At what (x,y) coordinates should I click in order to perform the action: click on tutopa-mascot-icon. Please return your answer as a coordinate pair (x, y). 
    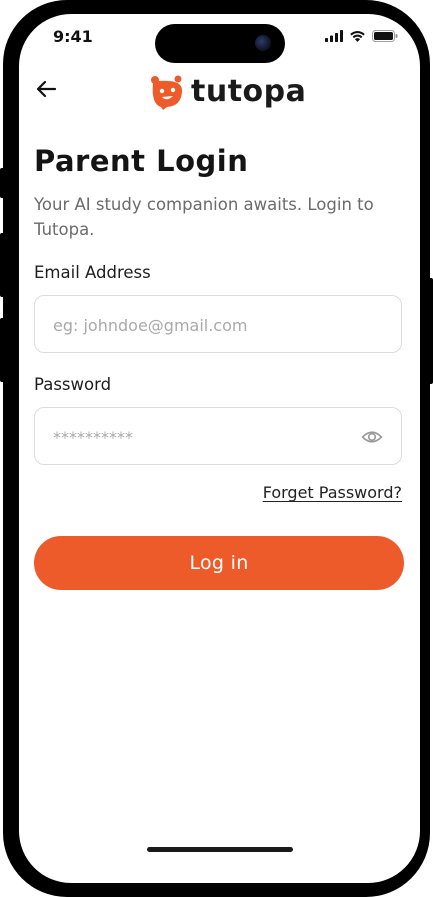
    Looking at the image, I should click on (167, 92).